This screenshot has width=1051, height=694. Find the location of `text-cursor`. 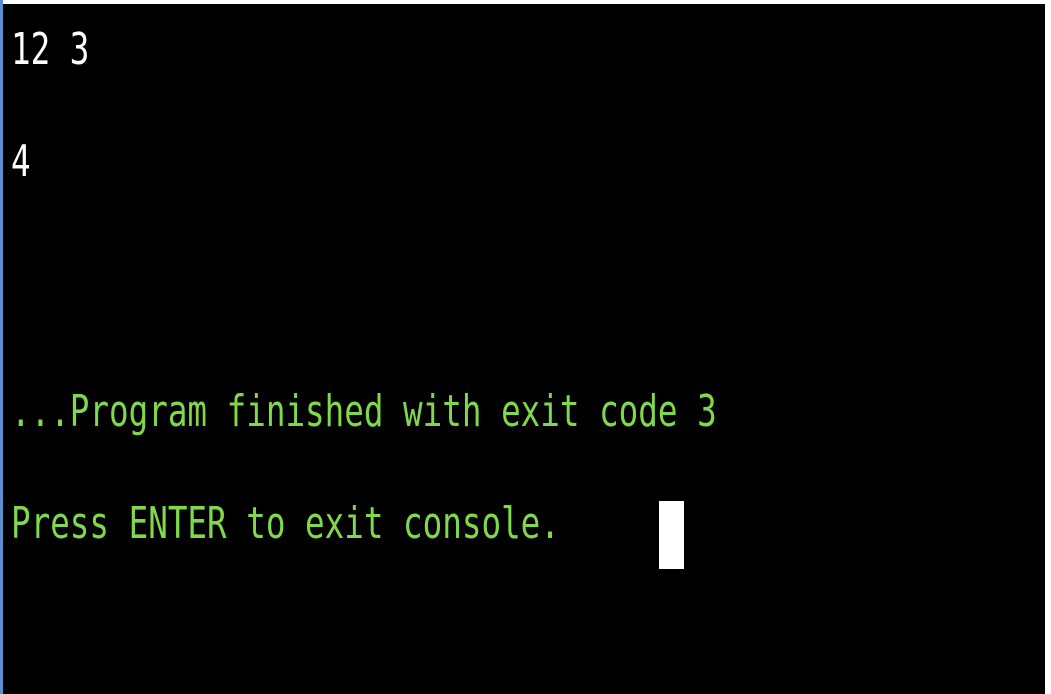

text-cursor is located at coordinates (671, 535).